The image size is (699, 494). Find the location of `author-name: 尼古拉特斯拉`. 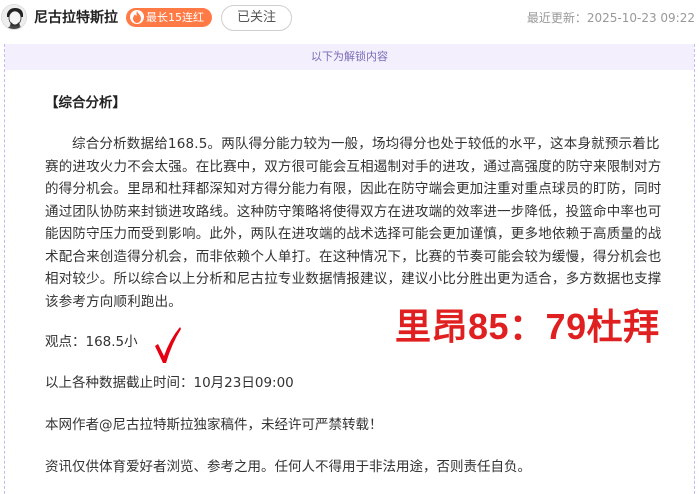

author-name: 尼古拉特斯拉 is located at coordinates (76, 18).